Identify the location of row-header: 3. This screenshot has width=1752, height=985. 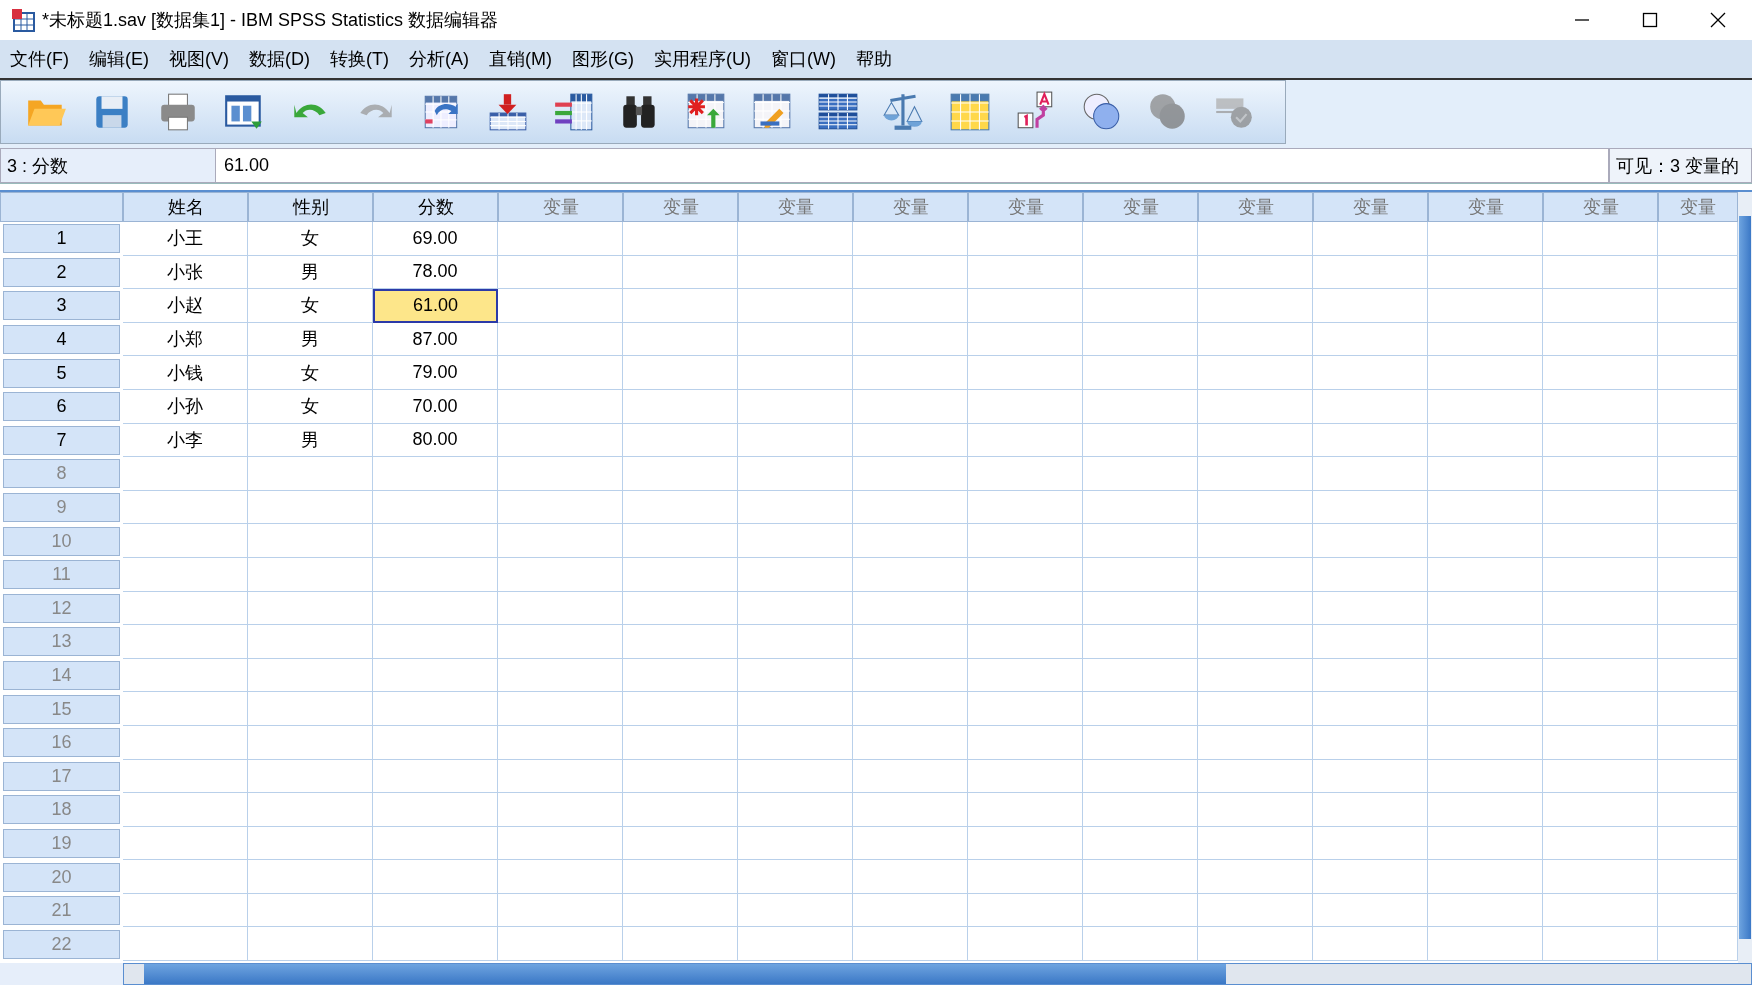
(61, 306).